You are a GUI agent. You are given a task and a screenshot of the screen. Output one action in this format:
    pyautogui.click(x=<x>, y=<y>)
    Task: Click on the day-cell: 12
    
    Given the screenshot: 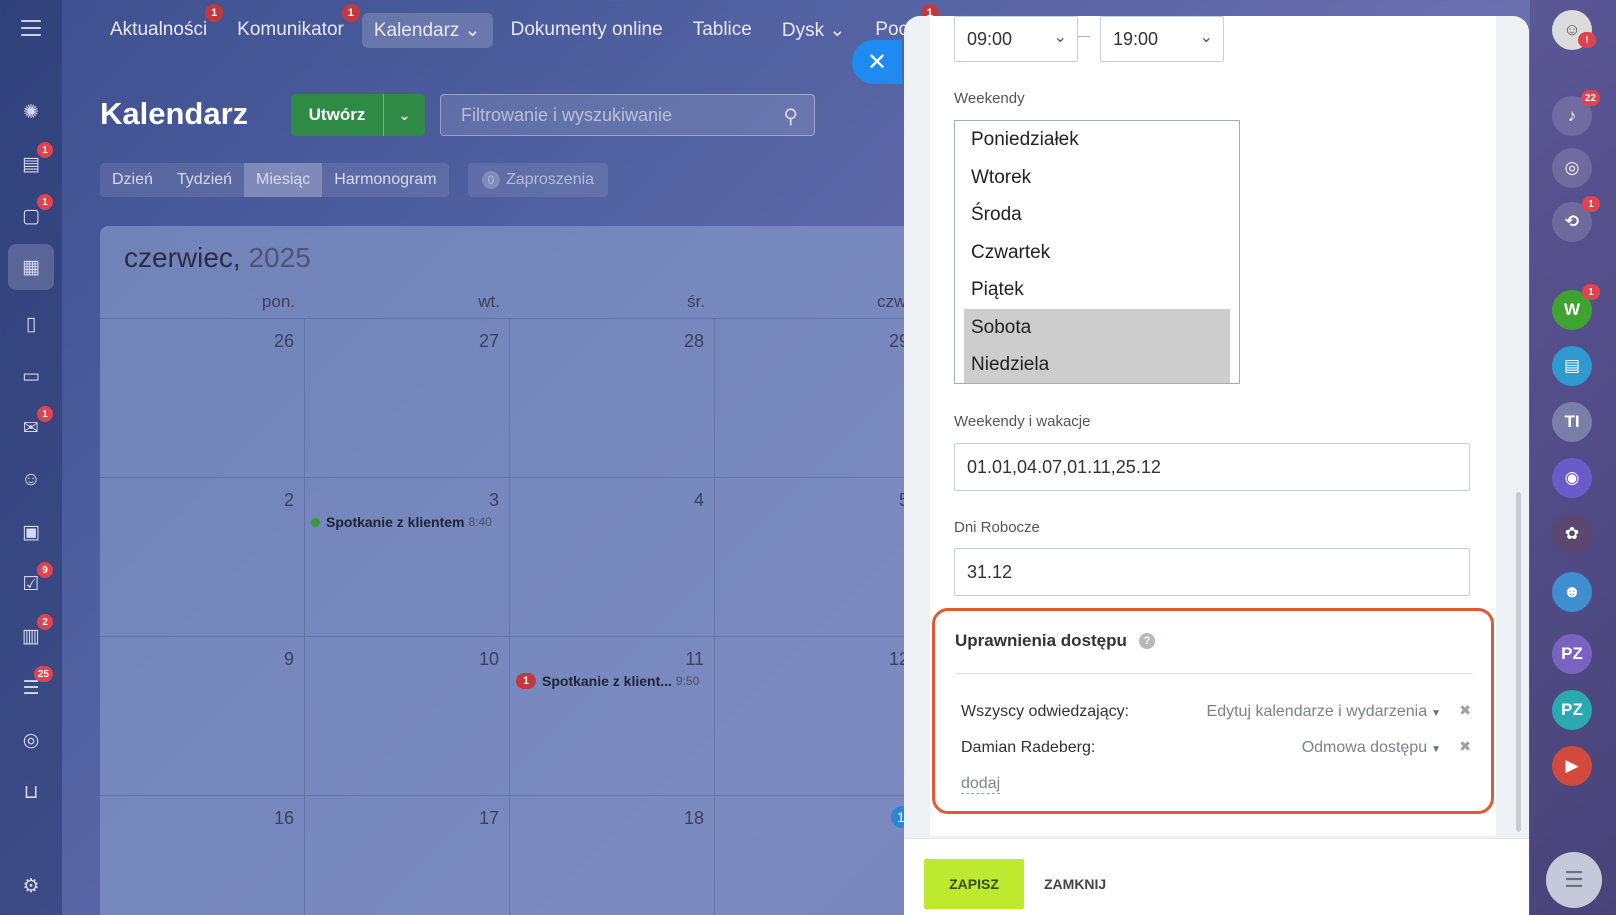 What is the action you would take?
    pyautogui.click(x=817, y=716)
    